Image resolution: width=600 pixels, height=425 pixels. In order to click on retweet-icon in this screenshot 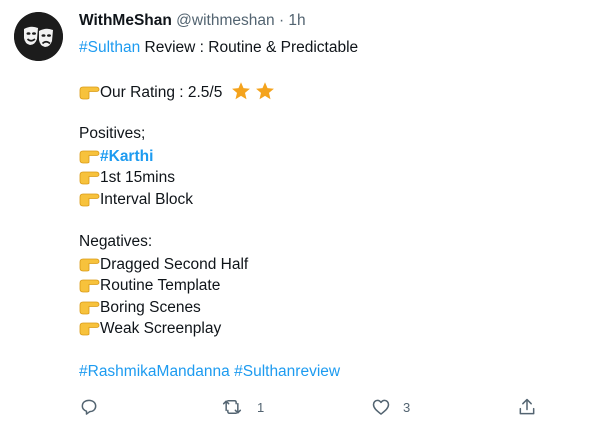, I will do `click(232, 407)`.